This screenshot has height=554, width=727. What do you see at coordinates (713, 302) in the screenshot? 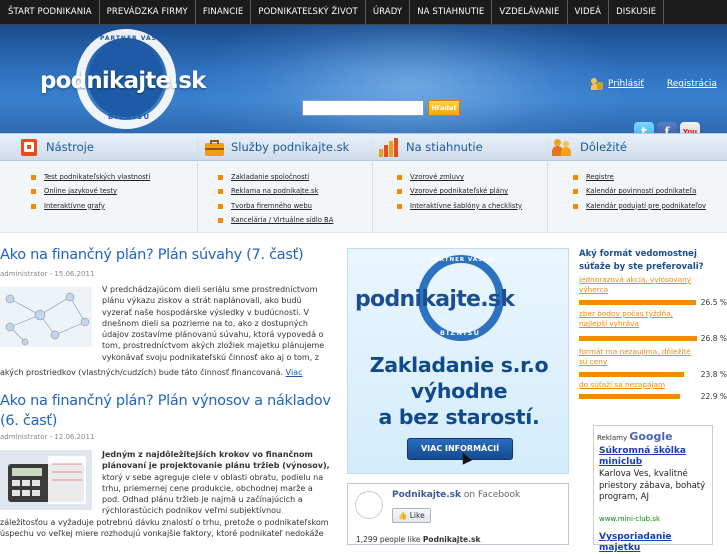
I see `poll-percent: 26.5 %` at bounding box center [713, 302].